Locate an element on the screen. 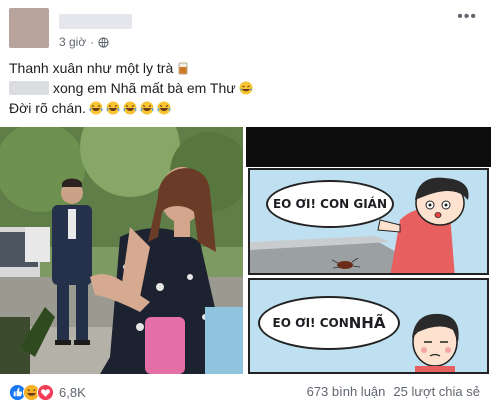 The image size is (491, 414). post-line-1: Thanh xuân như một ly trà is located at coordinates (91, 68).